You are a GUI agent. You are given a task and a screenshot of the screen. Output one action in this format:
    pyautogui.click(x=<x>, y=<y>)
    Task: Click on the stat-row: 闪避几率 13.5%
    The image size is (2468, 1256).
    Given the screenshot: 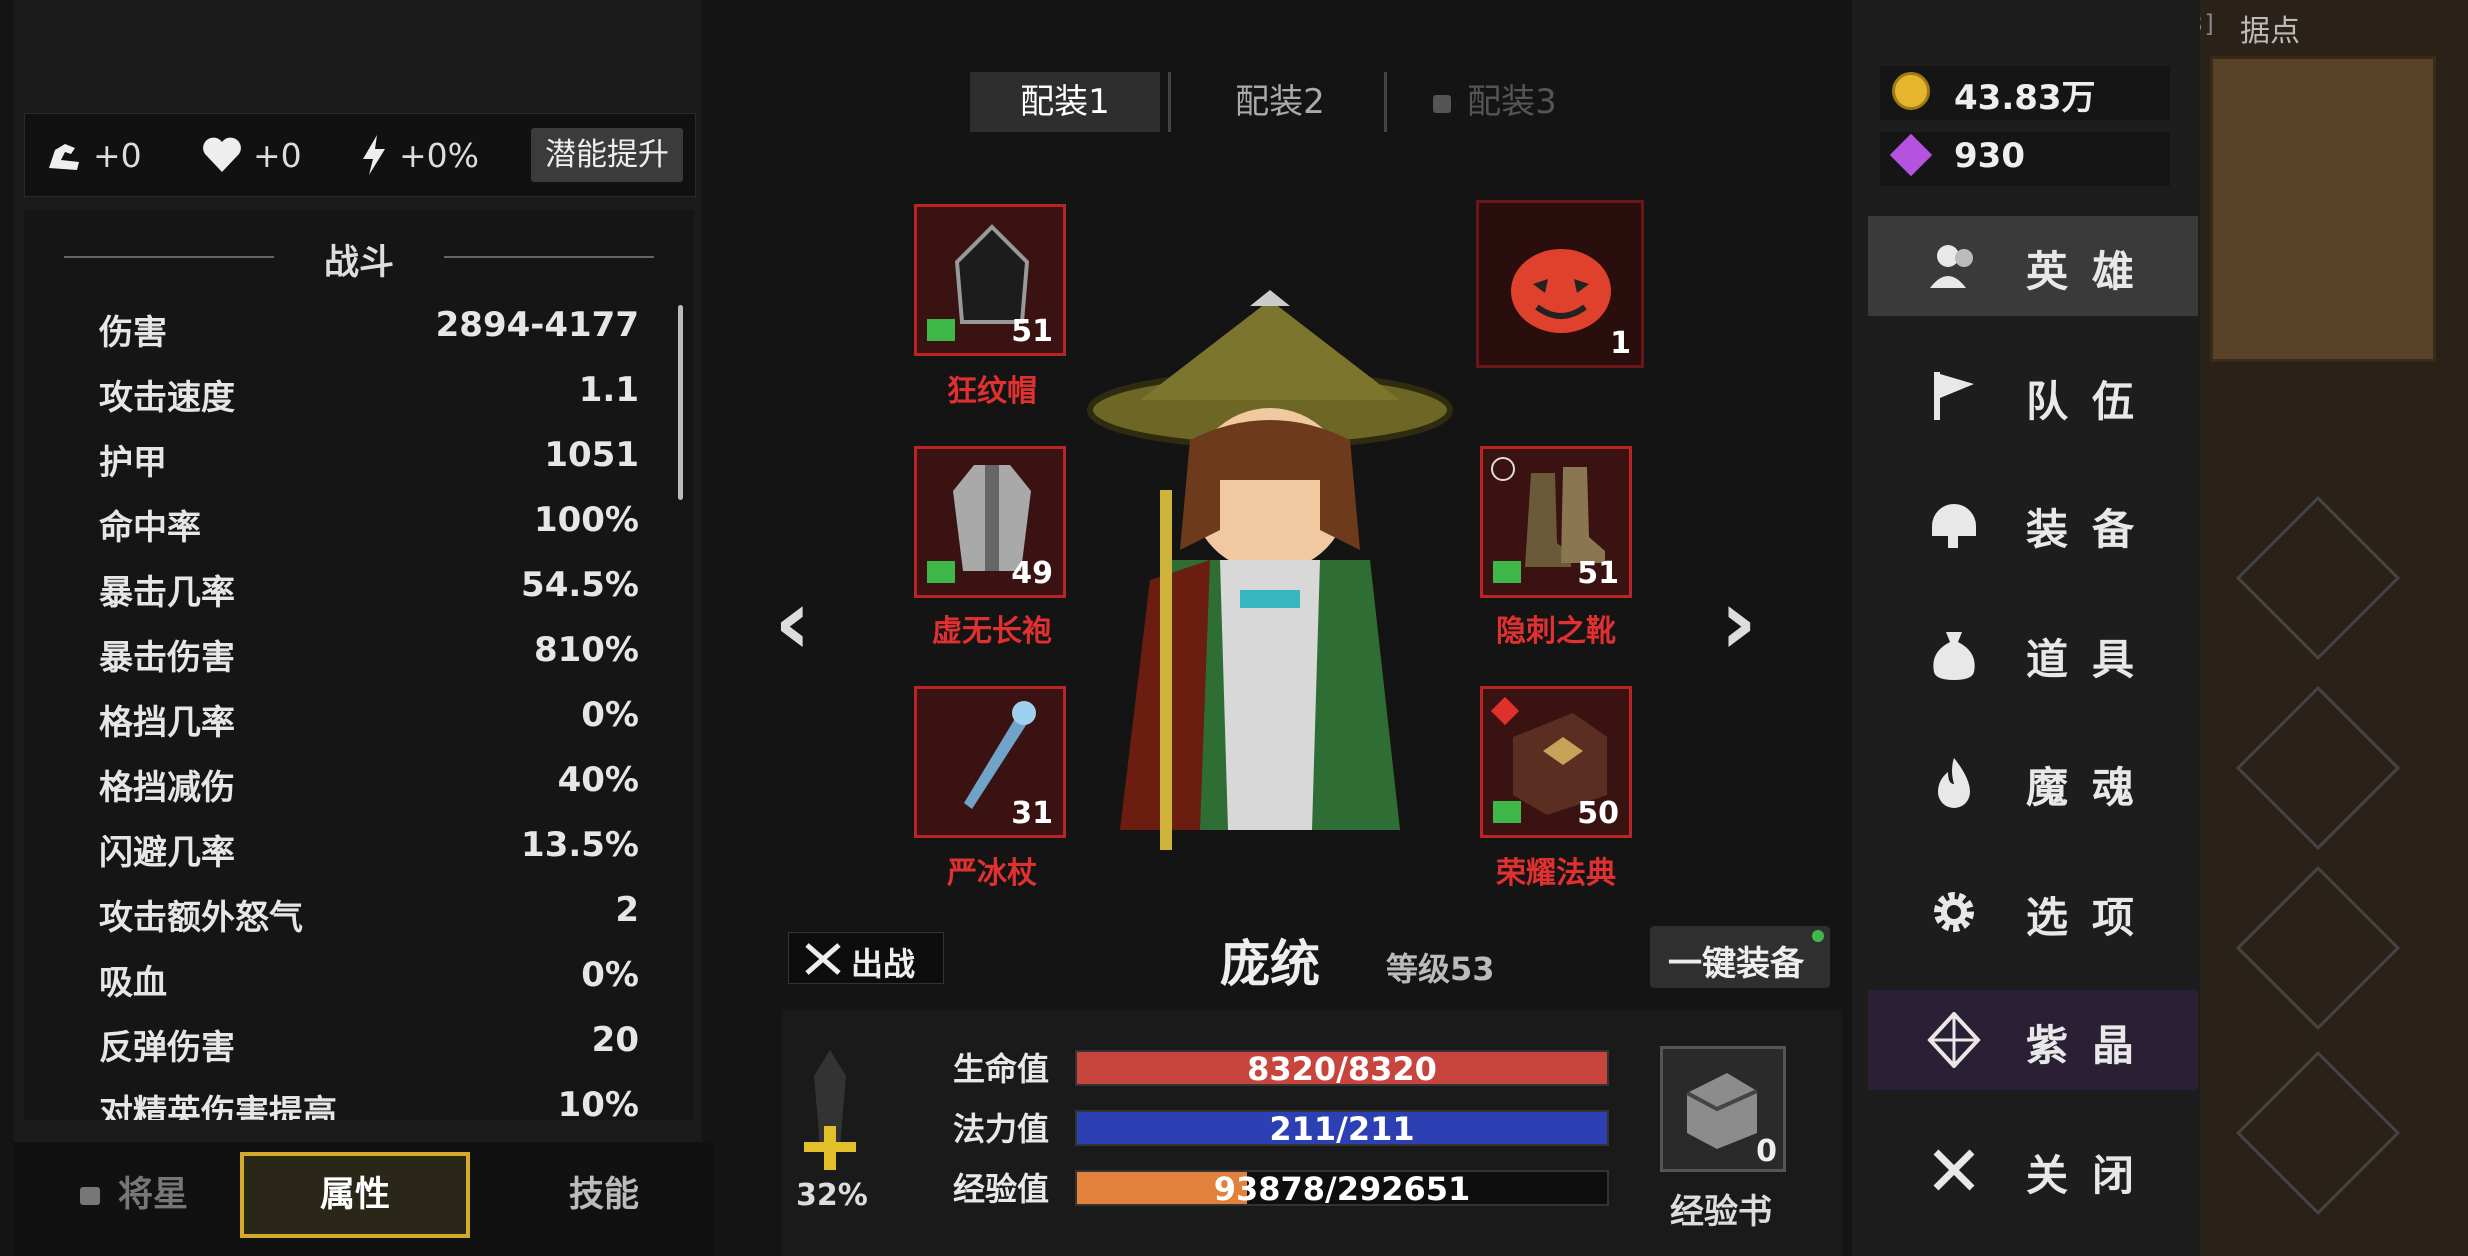 What is the action you would take?
    pyautogui.click(x=369, y=850)
    